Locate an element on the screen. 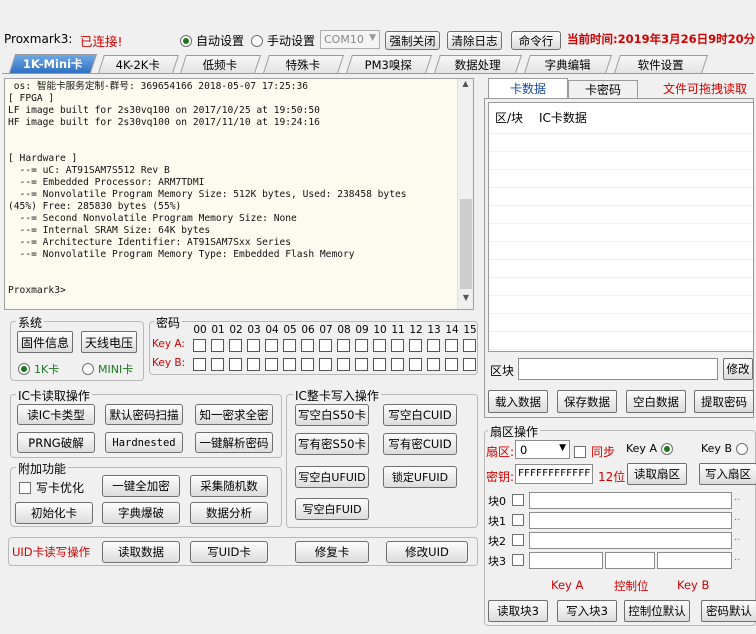 The image size is (756, 634). block-1-input is located at coordinates (630, 520).